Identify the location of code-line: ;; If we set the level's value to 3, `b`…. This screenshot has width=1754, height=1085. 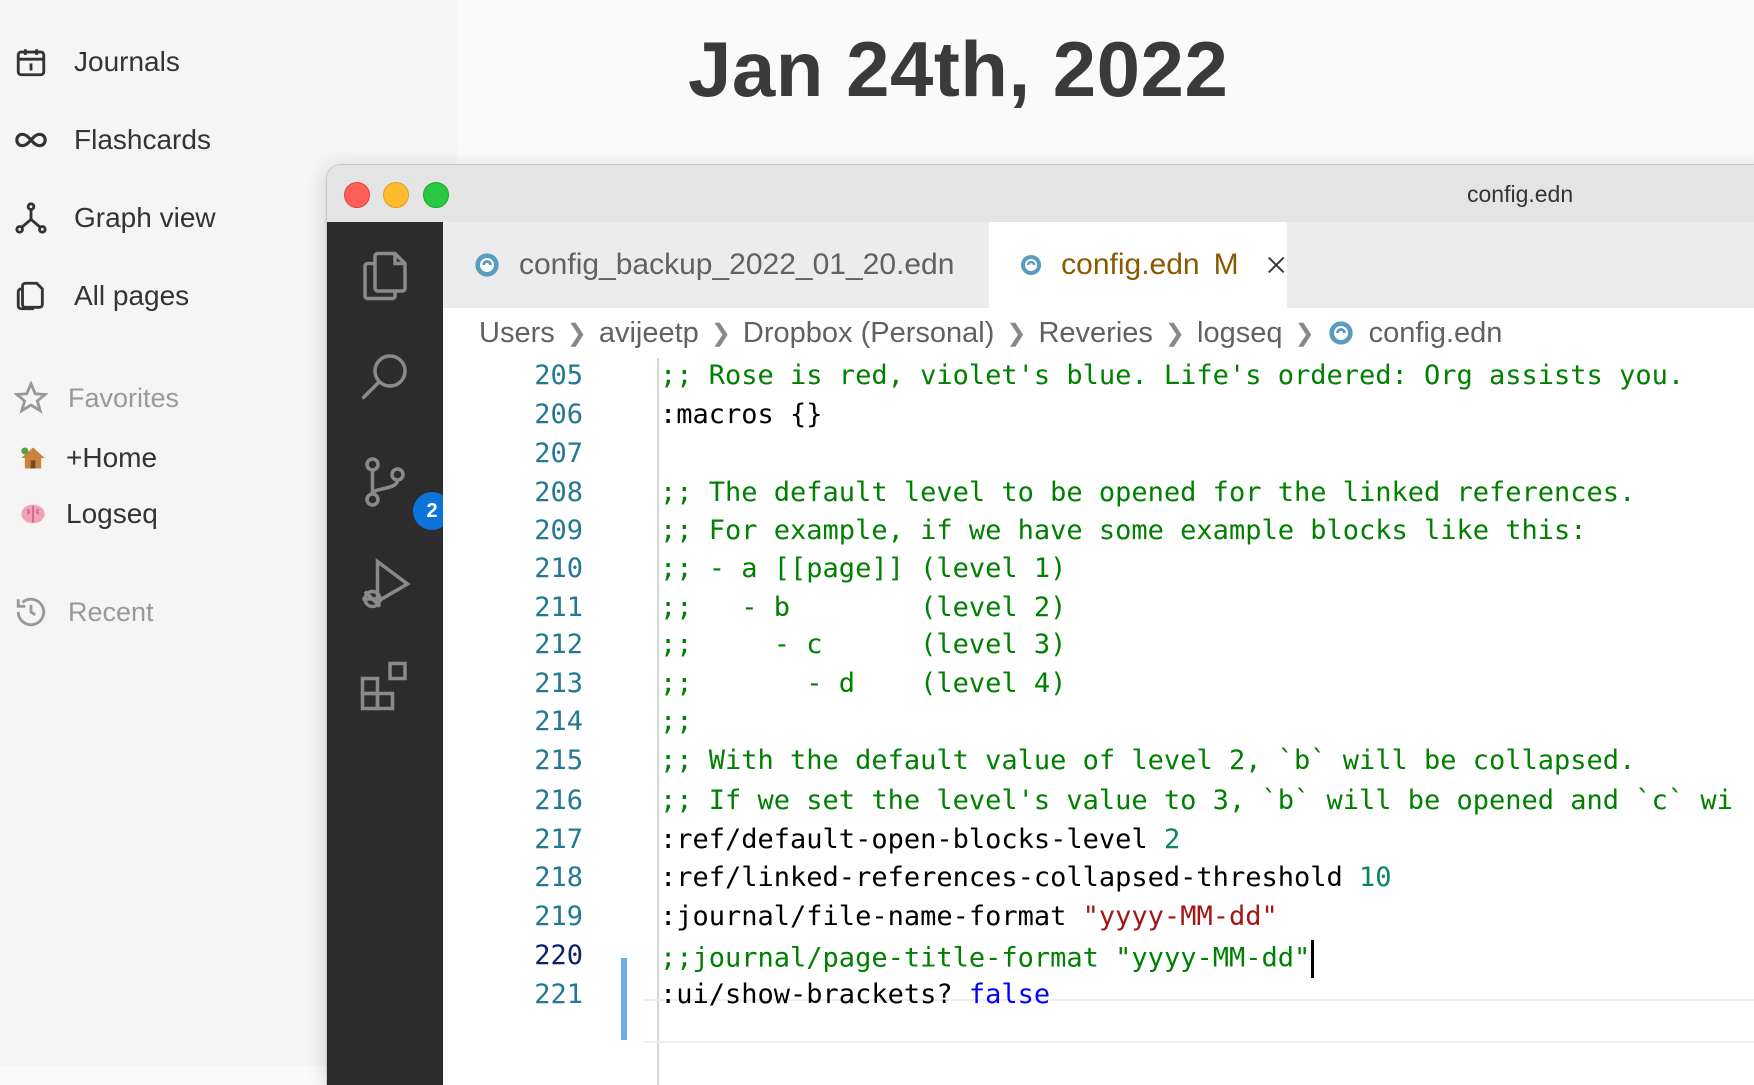
(1196, 800).